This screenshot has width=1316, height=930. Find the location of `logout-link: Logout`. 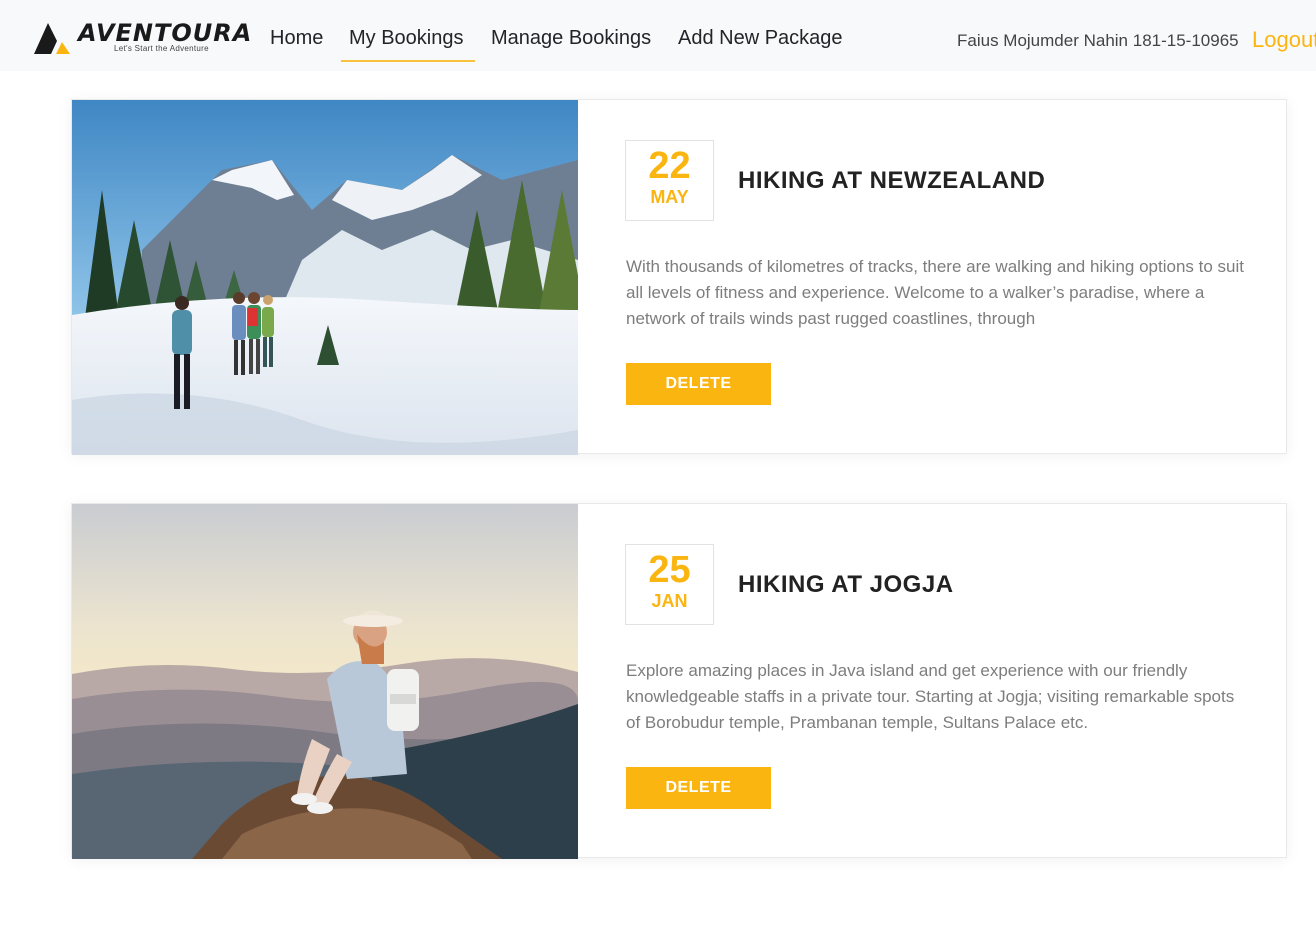

logout-link: Logout is located at coordinates (1284, 40).